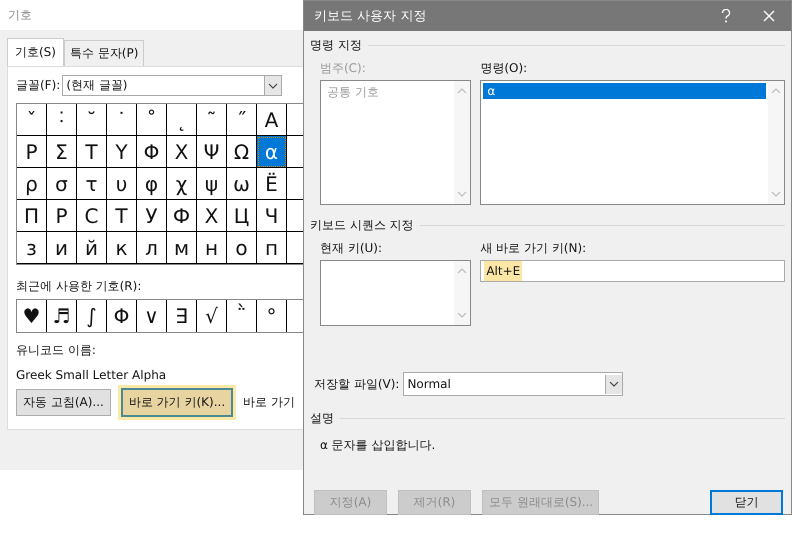 This screenshot has width=800, height=556. What do you see at coordinates (212, 216) in the screenshot?
I see `symbol-cell: Х` at bounding box center [212, 216].